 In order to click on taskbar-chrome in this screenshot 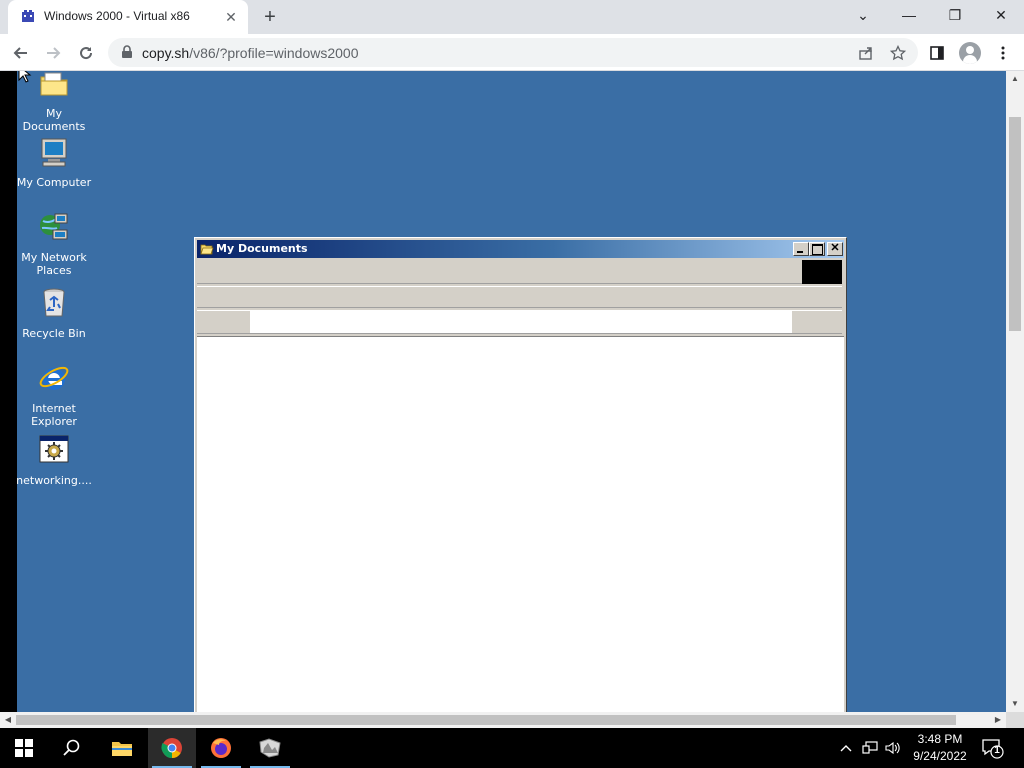, I will do `click(172, 748)`.